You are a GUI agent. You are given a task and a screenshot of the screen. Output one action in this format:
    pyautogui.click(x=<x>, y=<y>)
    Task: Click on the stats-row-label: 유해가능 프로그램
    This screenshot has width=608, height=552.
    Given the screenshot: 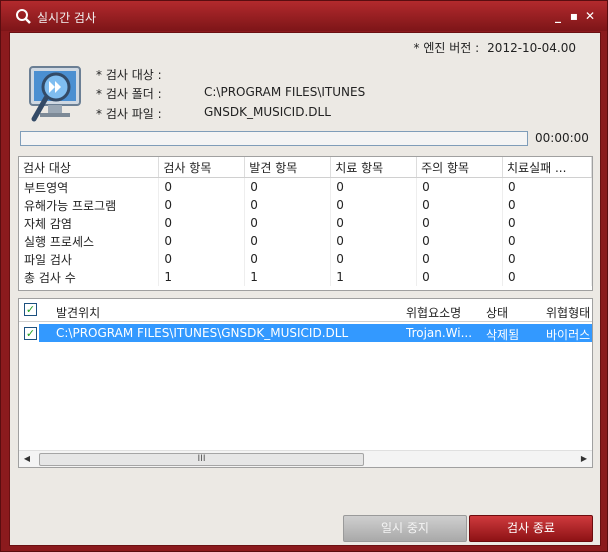 What is the action you would take?
    pyautogui.click(x=89, y=205)
    